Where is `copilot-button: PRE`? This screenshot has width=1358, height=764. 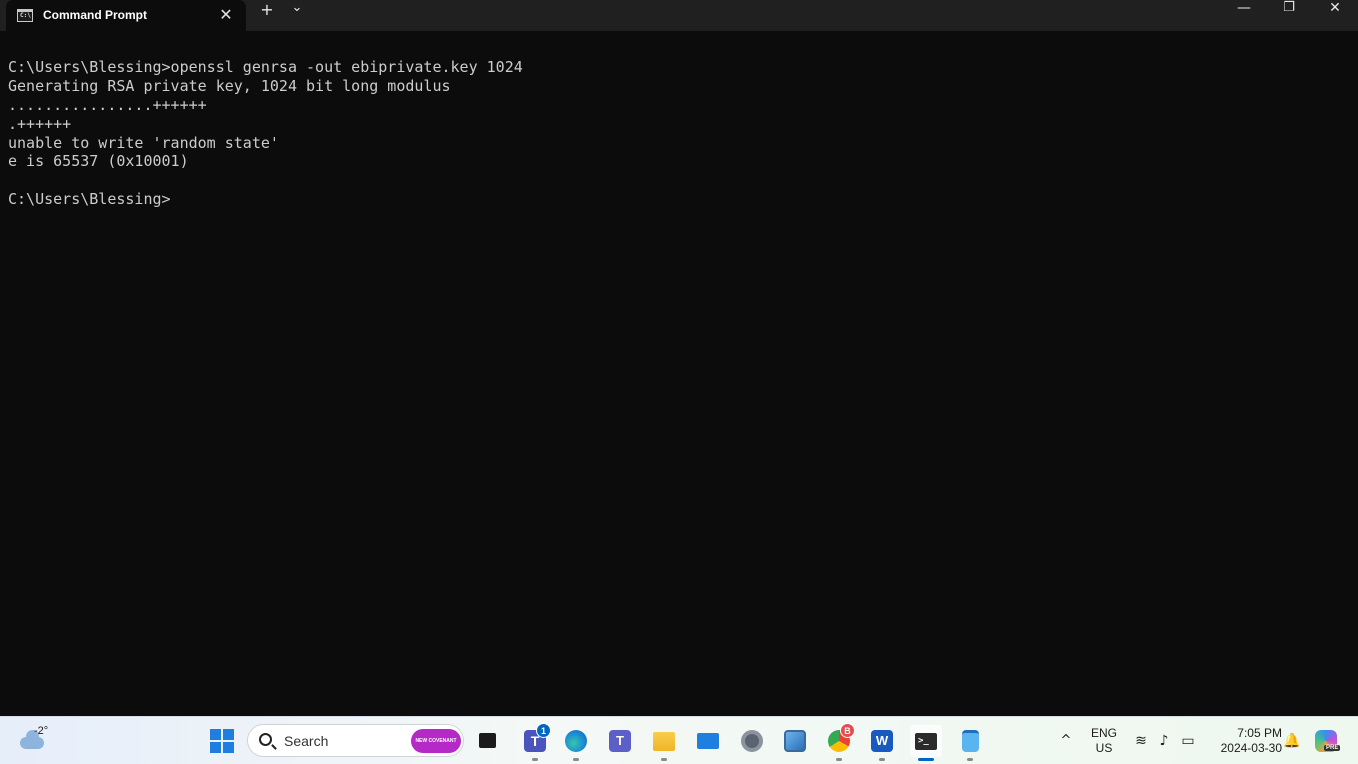
copilot-button: PRE is located at coordinates (1326, 741).